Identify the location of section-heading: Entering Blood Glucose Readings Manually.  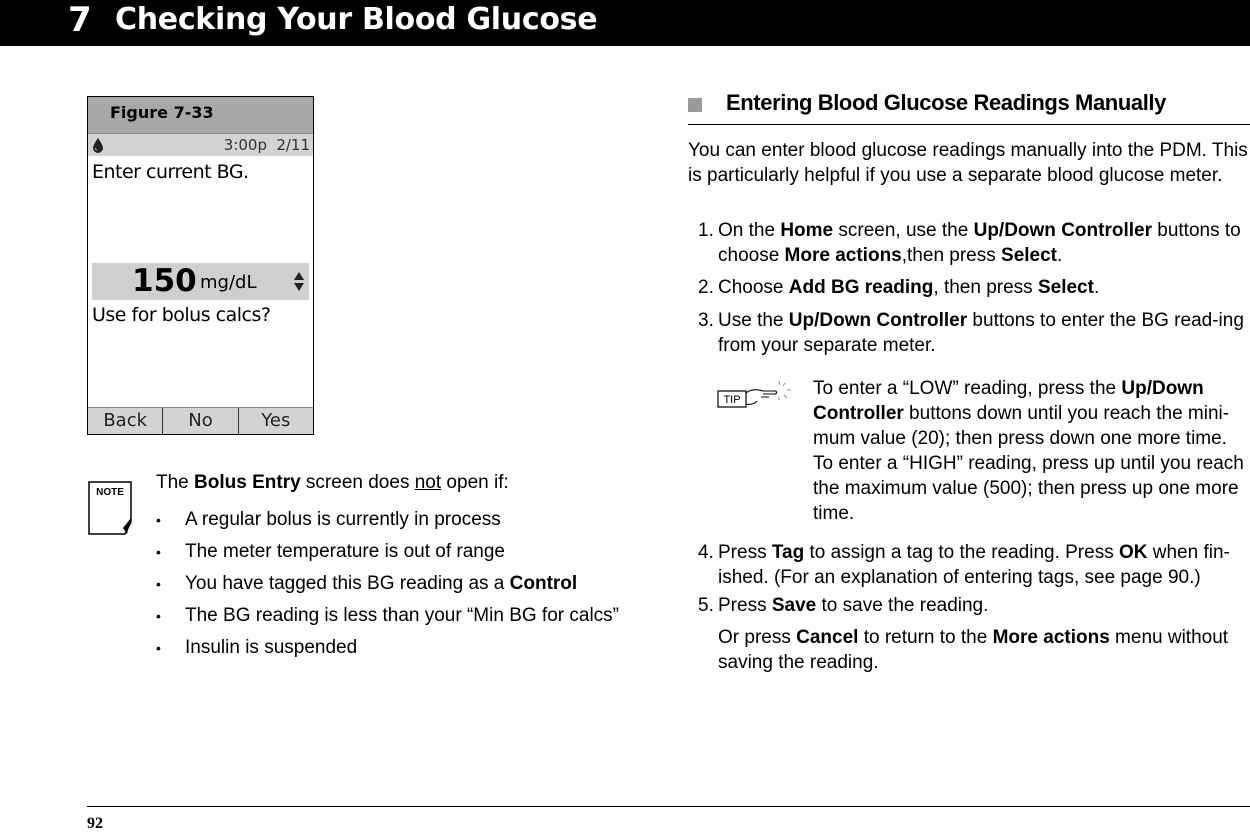
(969, 106).